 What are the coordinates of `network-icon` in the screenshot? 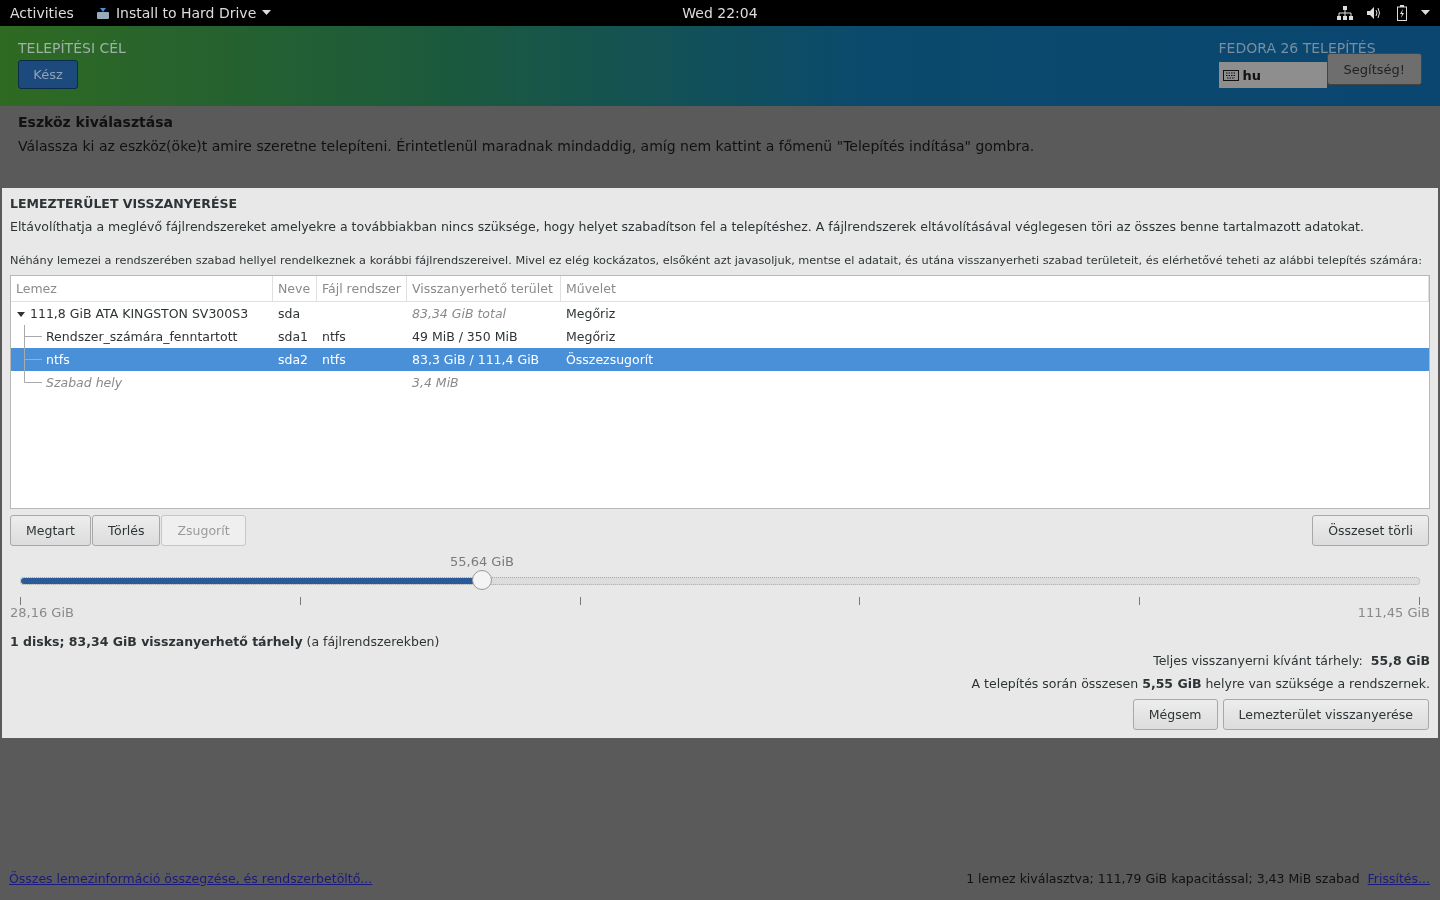 It's located at (1345, 13).